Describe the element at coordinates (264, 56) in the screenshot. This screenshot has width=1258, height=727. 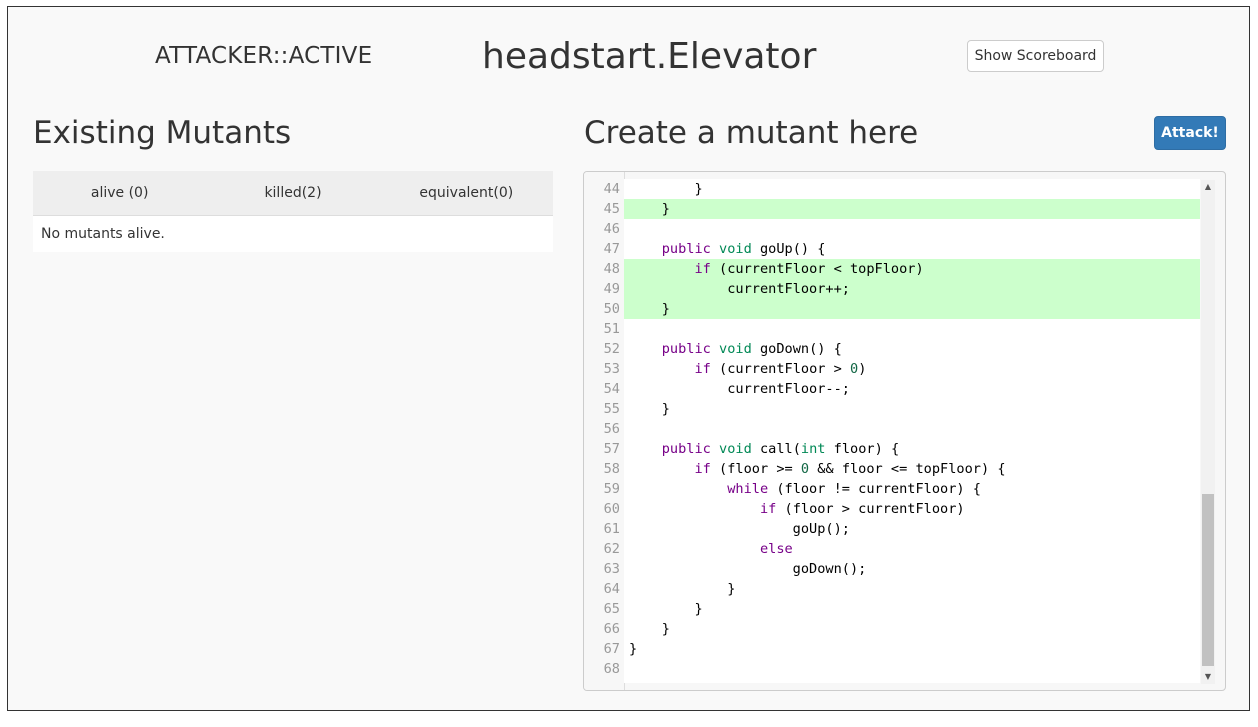
I see `role-indicator: ATTACKER::ACTIVE` at that location.